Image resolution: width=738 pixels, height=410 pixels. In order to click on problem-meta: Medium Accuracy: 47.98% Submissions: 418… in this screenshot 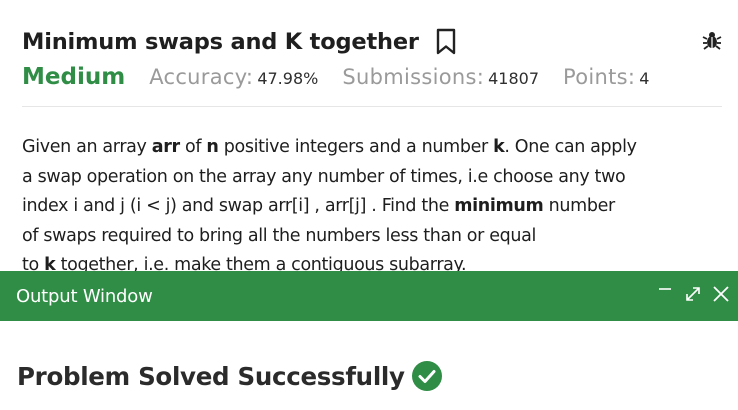, I will do `click(372, 81)`.